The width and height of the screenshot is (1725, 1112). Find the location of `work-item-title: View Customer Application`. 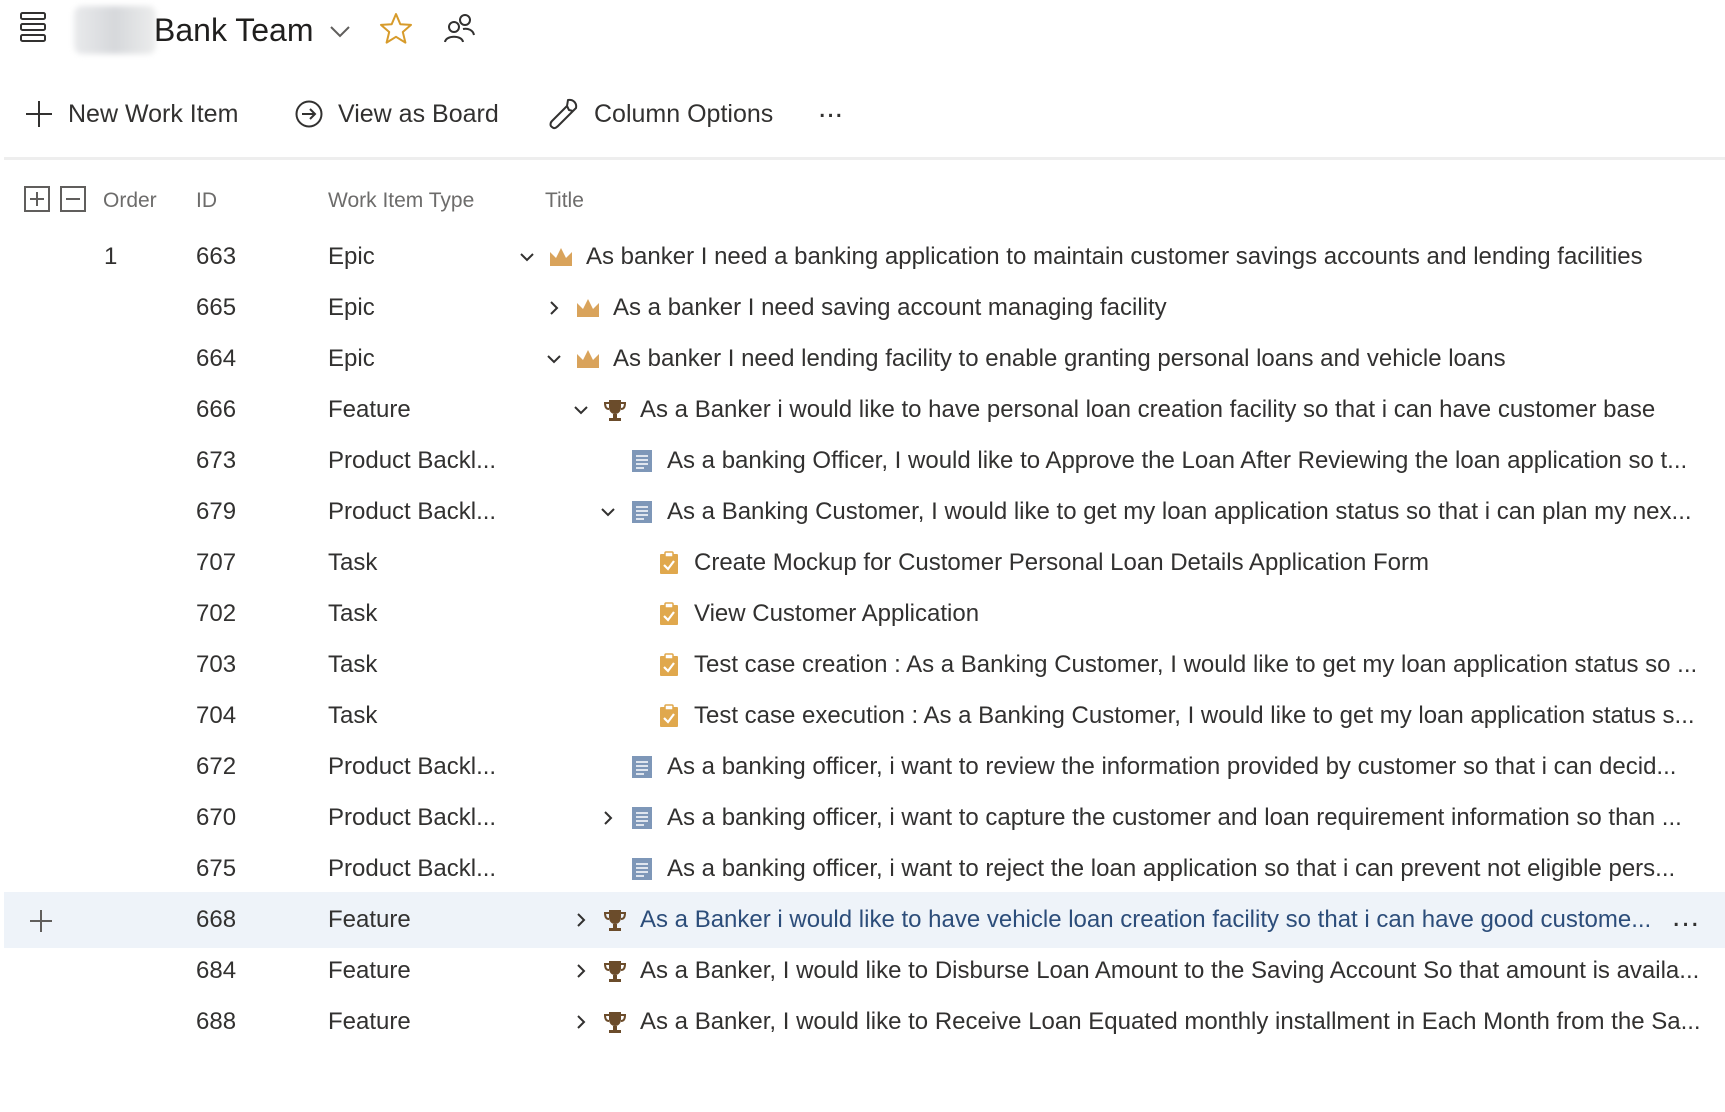

work-item-title: View Customer Application is located at coordinates (836, 614).